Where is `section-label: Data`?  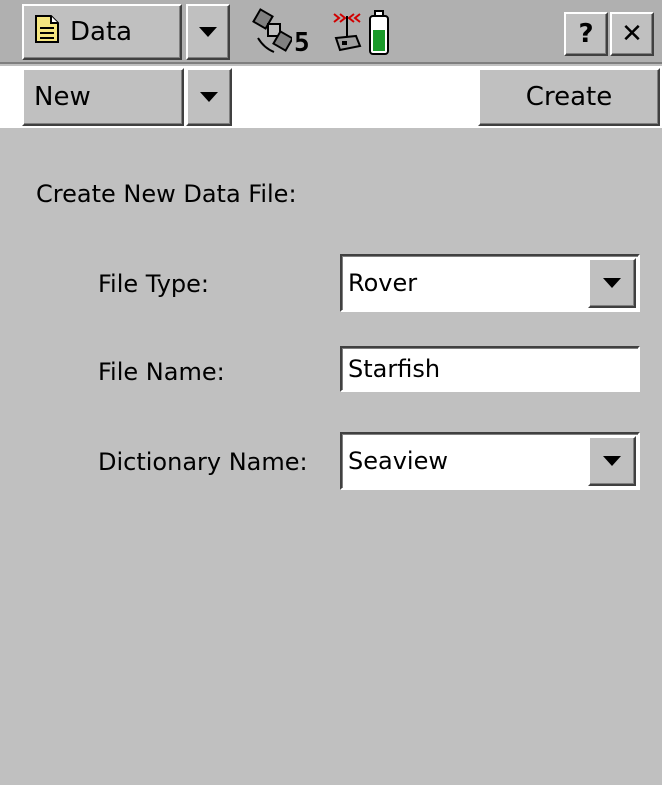
section-label: Data is located at coordinates (101, 32).